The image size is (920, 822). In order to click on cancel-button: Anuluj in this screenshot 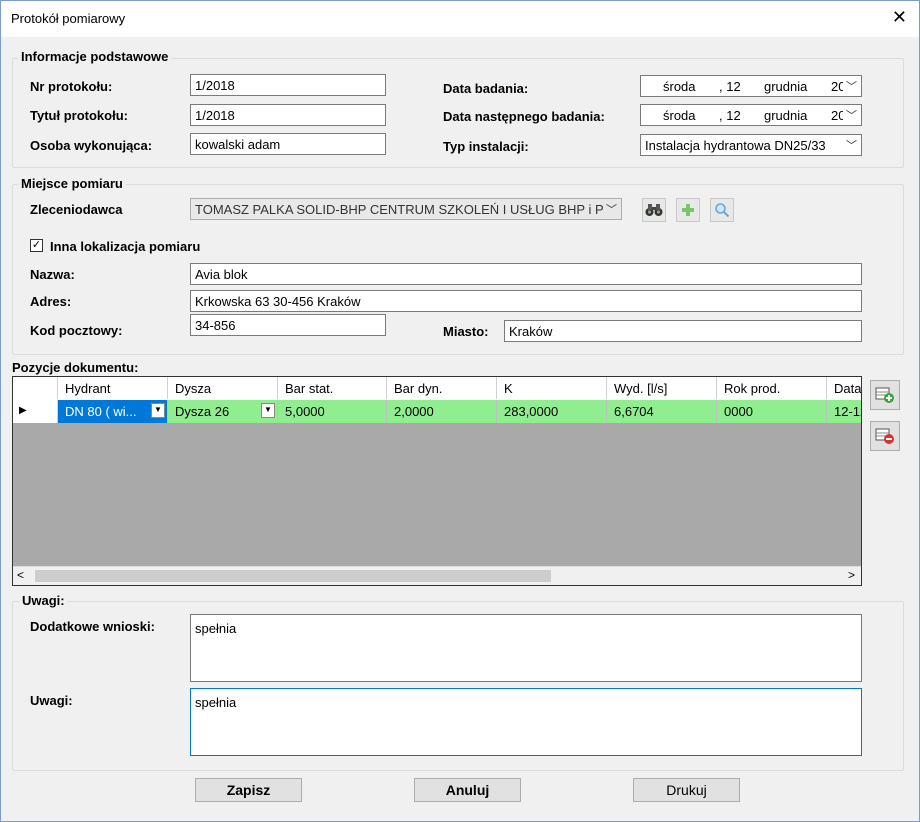, I will do `click(467, 790)`.